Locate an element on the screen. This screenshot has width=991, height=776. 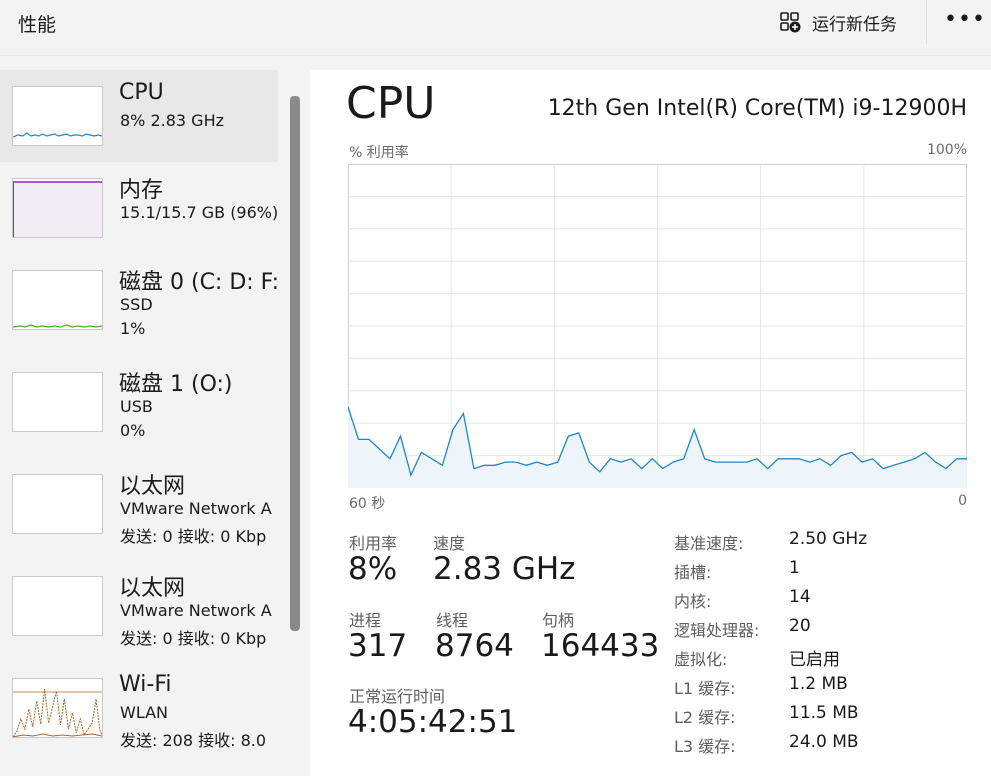
graph-max-label: 100% is located at coordinates (946, 150).